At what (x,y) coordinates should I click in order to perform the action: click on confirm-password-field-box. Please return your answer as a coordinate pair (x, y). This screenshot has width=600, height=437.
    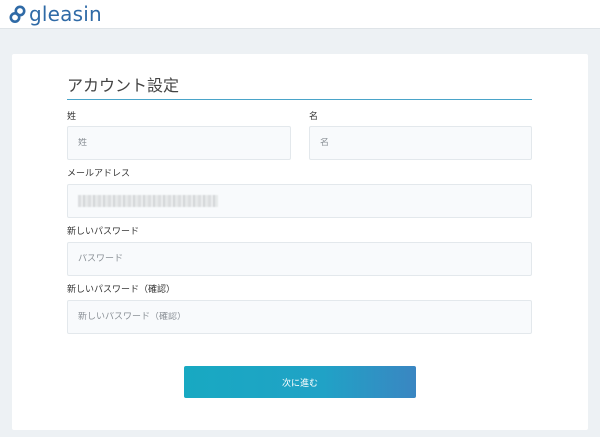
    Looking at the image, I should click on (299, 317).